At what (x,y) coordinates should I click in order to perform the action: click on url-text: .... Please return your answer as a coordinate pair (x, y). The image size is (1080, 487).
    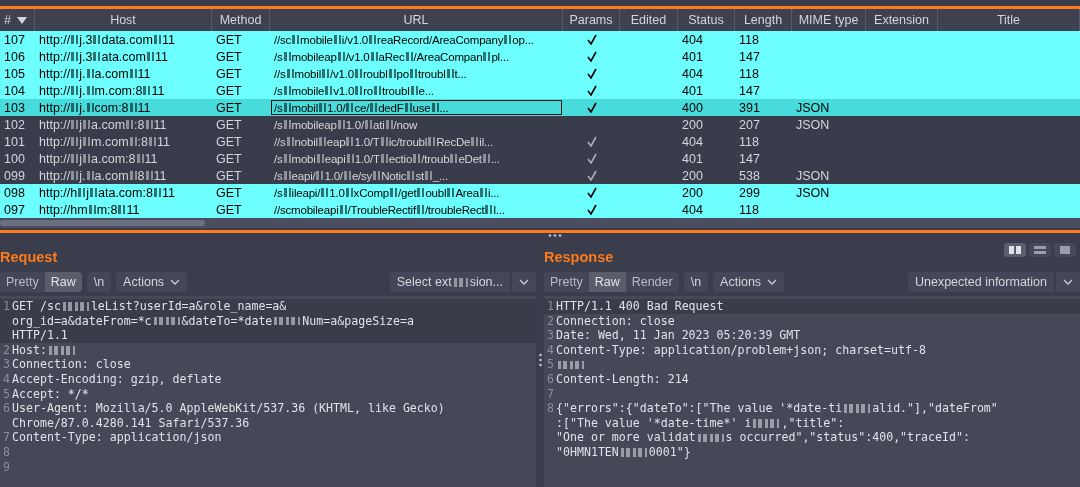
    Looking at the image, I should click on (495, 158).